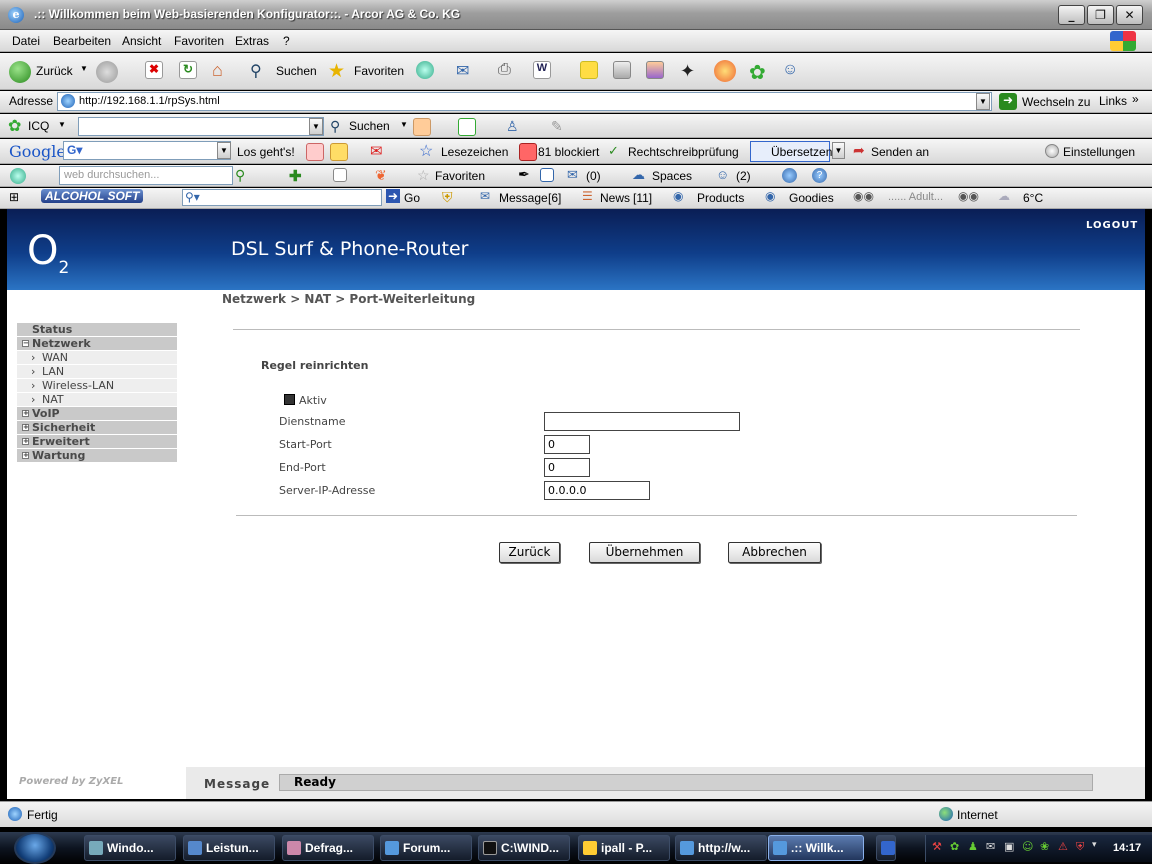 Image resolution: width=1152 pixels, height=864 pixels. Describe the element at coordinates (597, 490) in the screenshot. I see `server-ip-input: 0.0.0.0` at that location.